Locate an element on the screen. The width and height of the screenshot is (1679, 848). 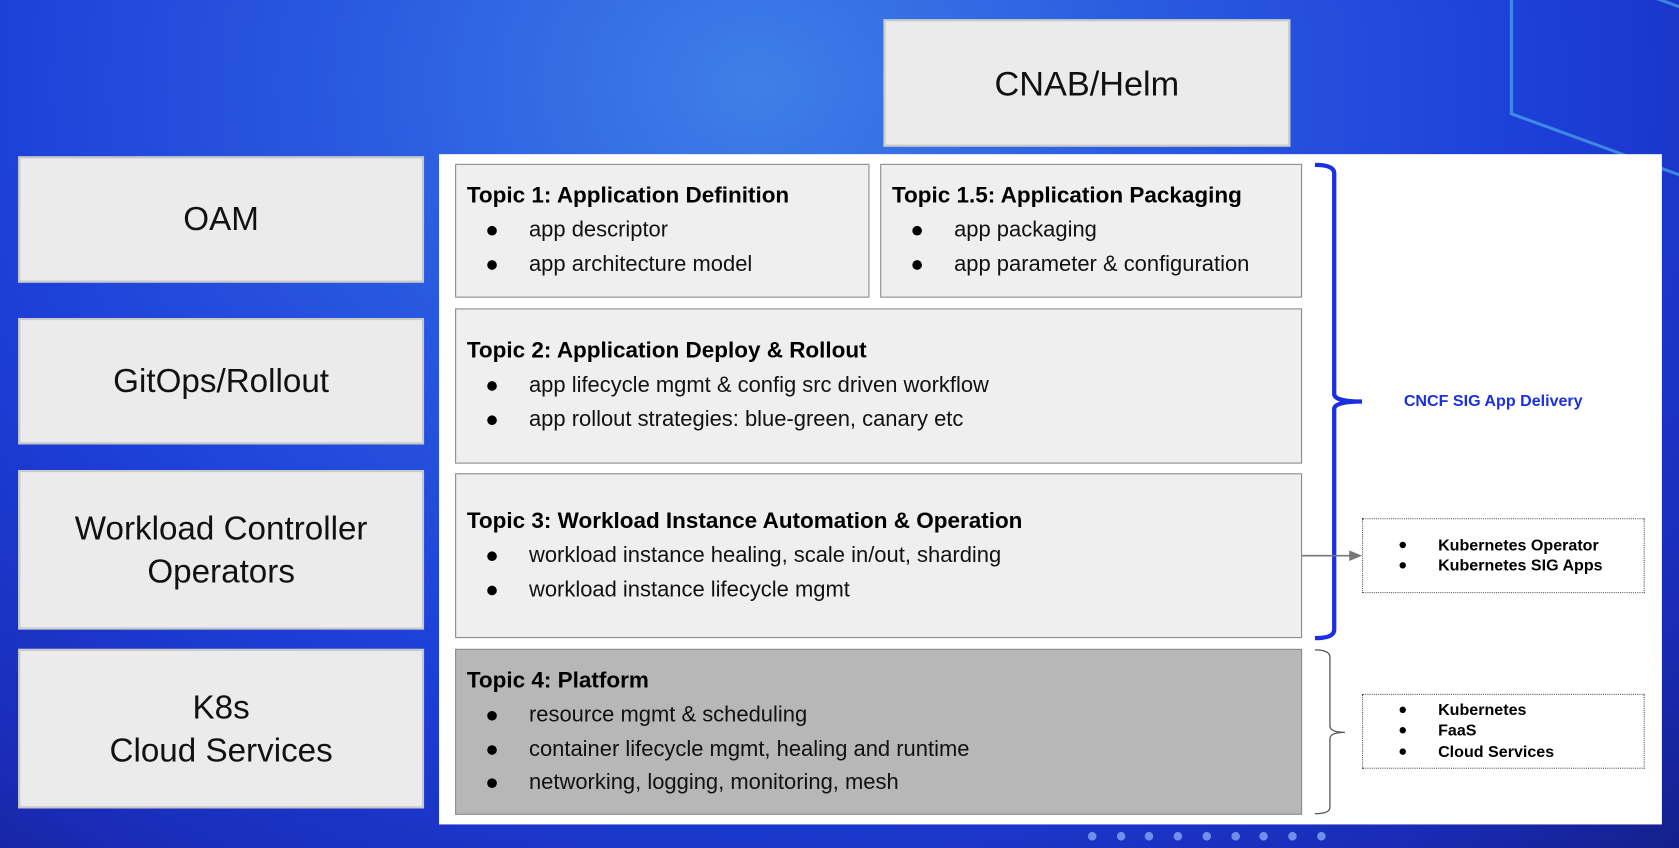
platform-box: Kubernetes FaaS Cloud Services is located at coordinates (1503, 731).